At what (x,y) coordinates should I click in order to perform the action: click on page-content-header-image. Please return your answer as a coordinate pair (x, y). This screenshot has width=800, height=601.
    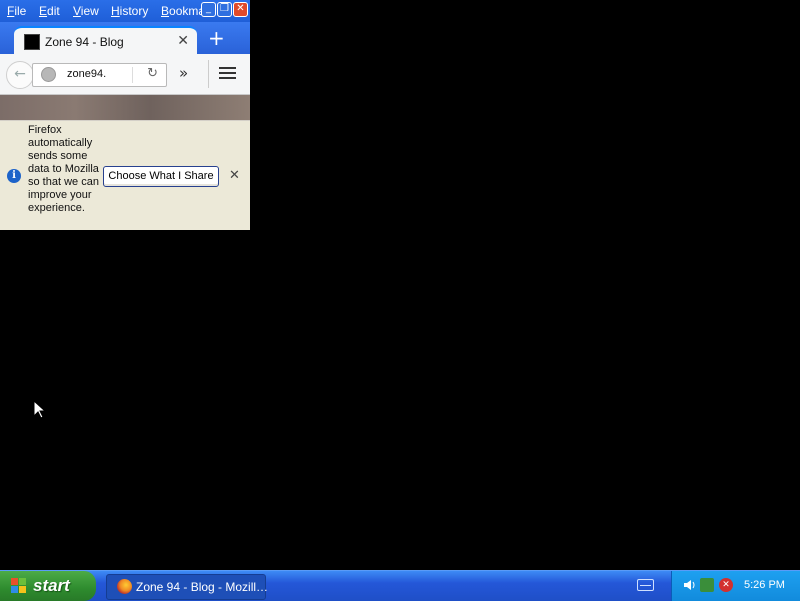
    Looking at the image, I should click on (125, 107).